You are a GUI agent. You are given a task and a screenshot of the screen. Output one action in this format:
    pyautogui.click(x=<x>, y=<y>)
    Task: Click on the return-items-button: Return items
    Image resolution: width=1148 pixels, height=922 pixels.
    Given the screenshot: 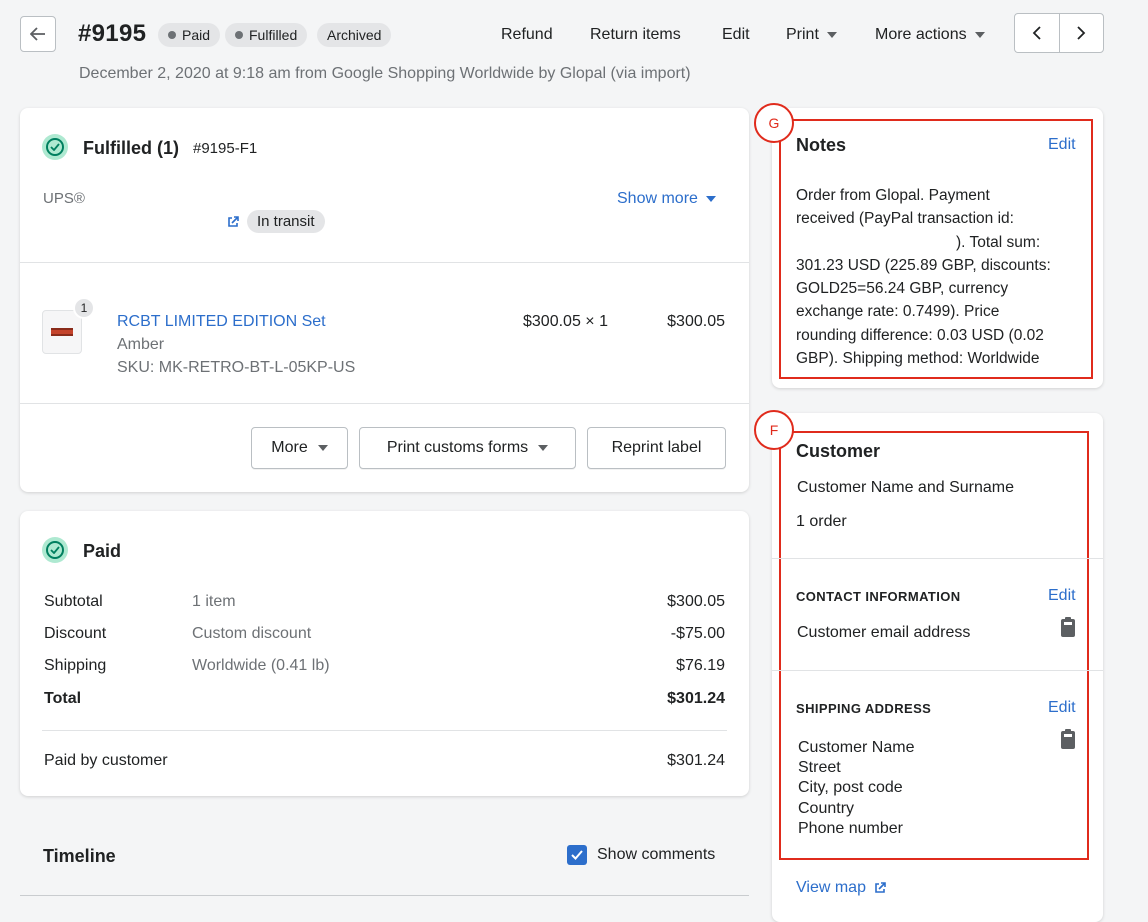 What is the action you would take?
    pyautogui.click(x=635, y=35)
    